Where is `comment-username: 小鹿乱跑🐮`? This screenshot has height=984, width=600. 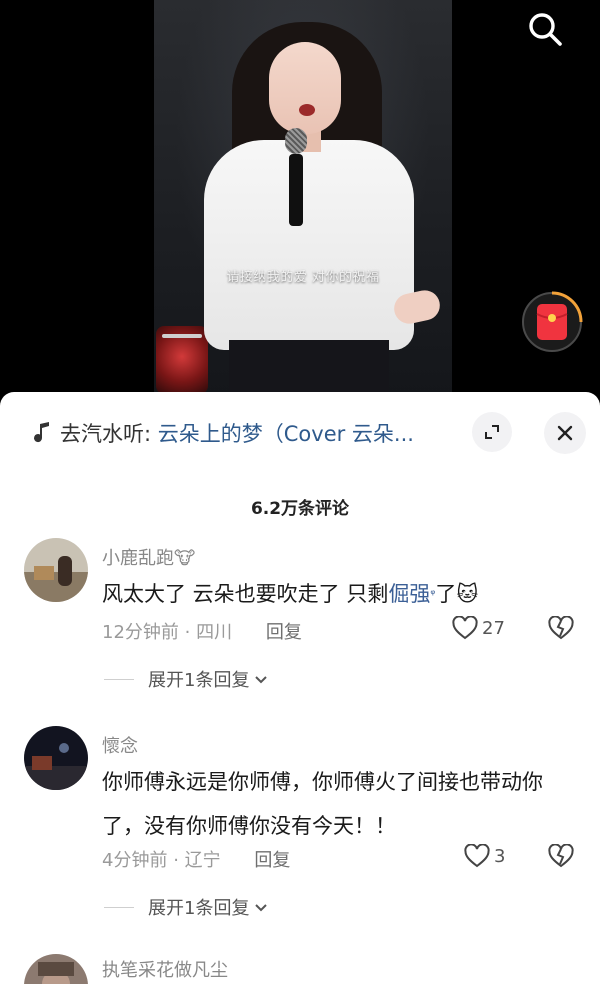 comment-username: 小鹿乱跑🐮 is located at coordinates (148, 557).